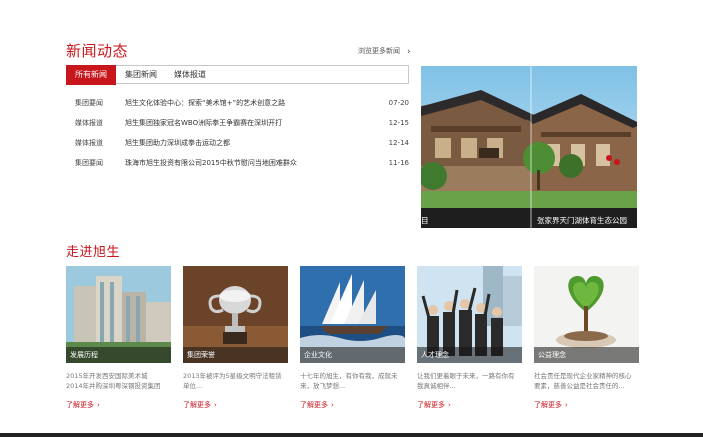 Image resolution: width=703 pixels, height=437 pixels. Describe the element at coordinates (93, 252) in the screenshot. I see `intro-section-title: 走进旭生` at that location.